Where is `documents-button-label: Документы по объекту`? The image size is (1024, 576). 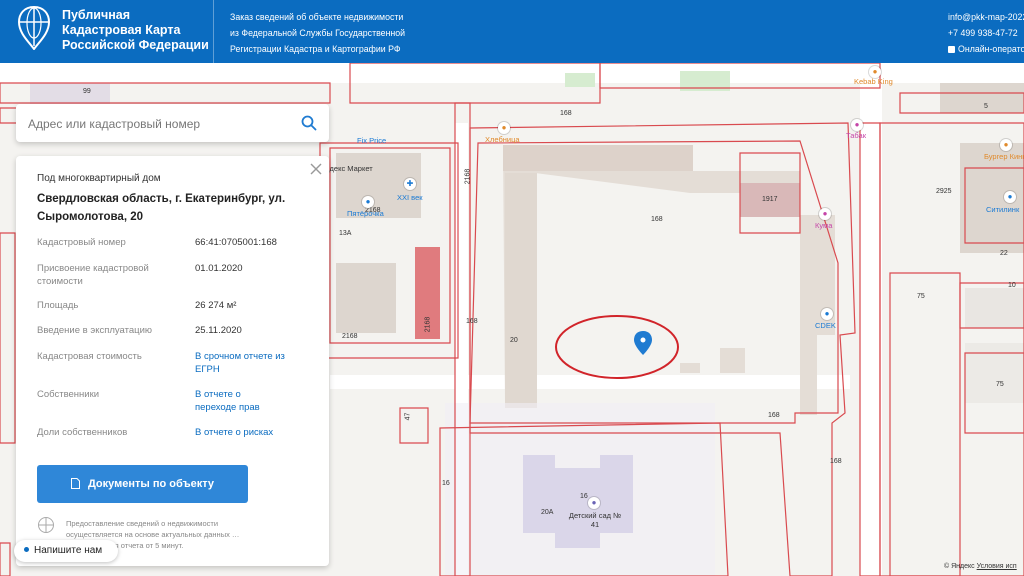 documents-button-label: Документы по объекту is located at coordinates (151, 484).